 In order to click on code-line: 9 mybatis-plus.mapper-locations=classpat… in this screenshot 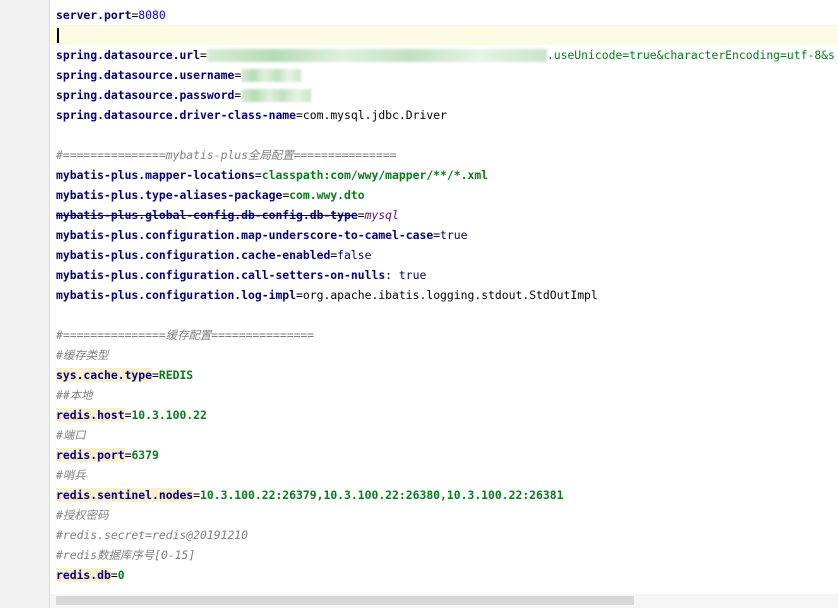, I will do `click(444, 175)`.